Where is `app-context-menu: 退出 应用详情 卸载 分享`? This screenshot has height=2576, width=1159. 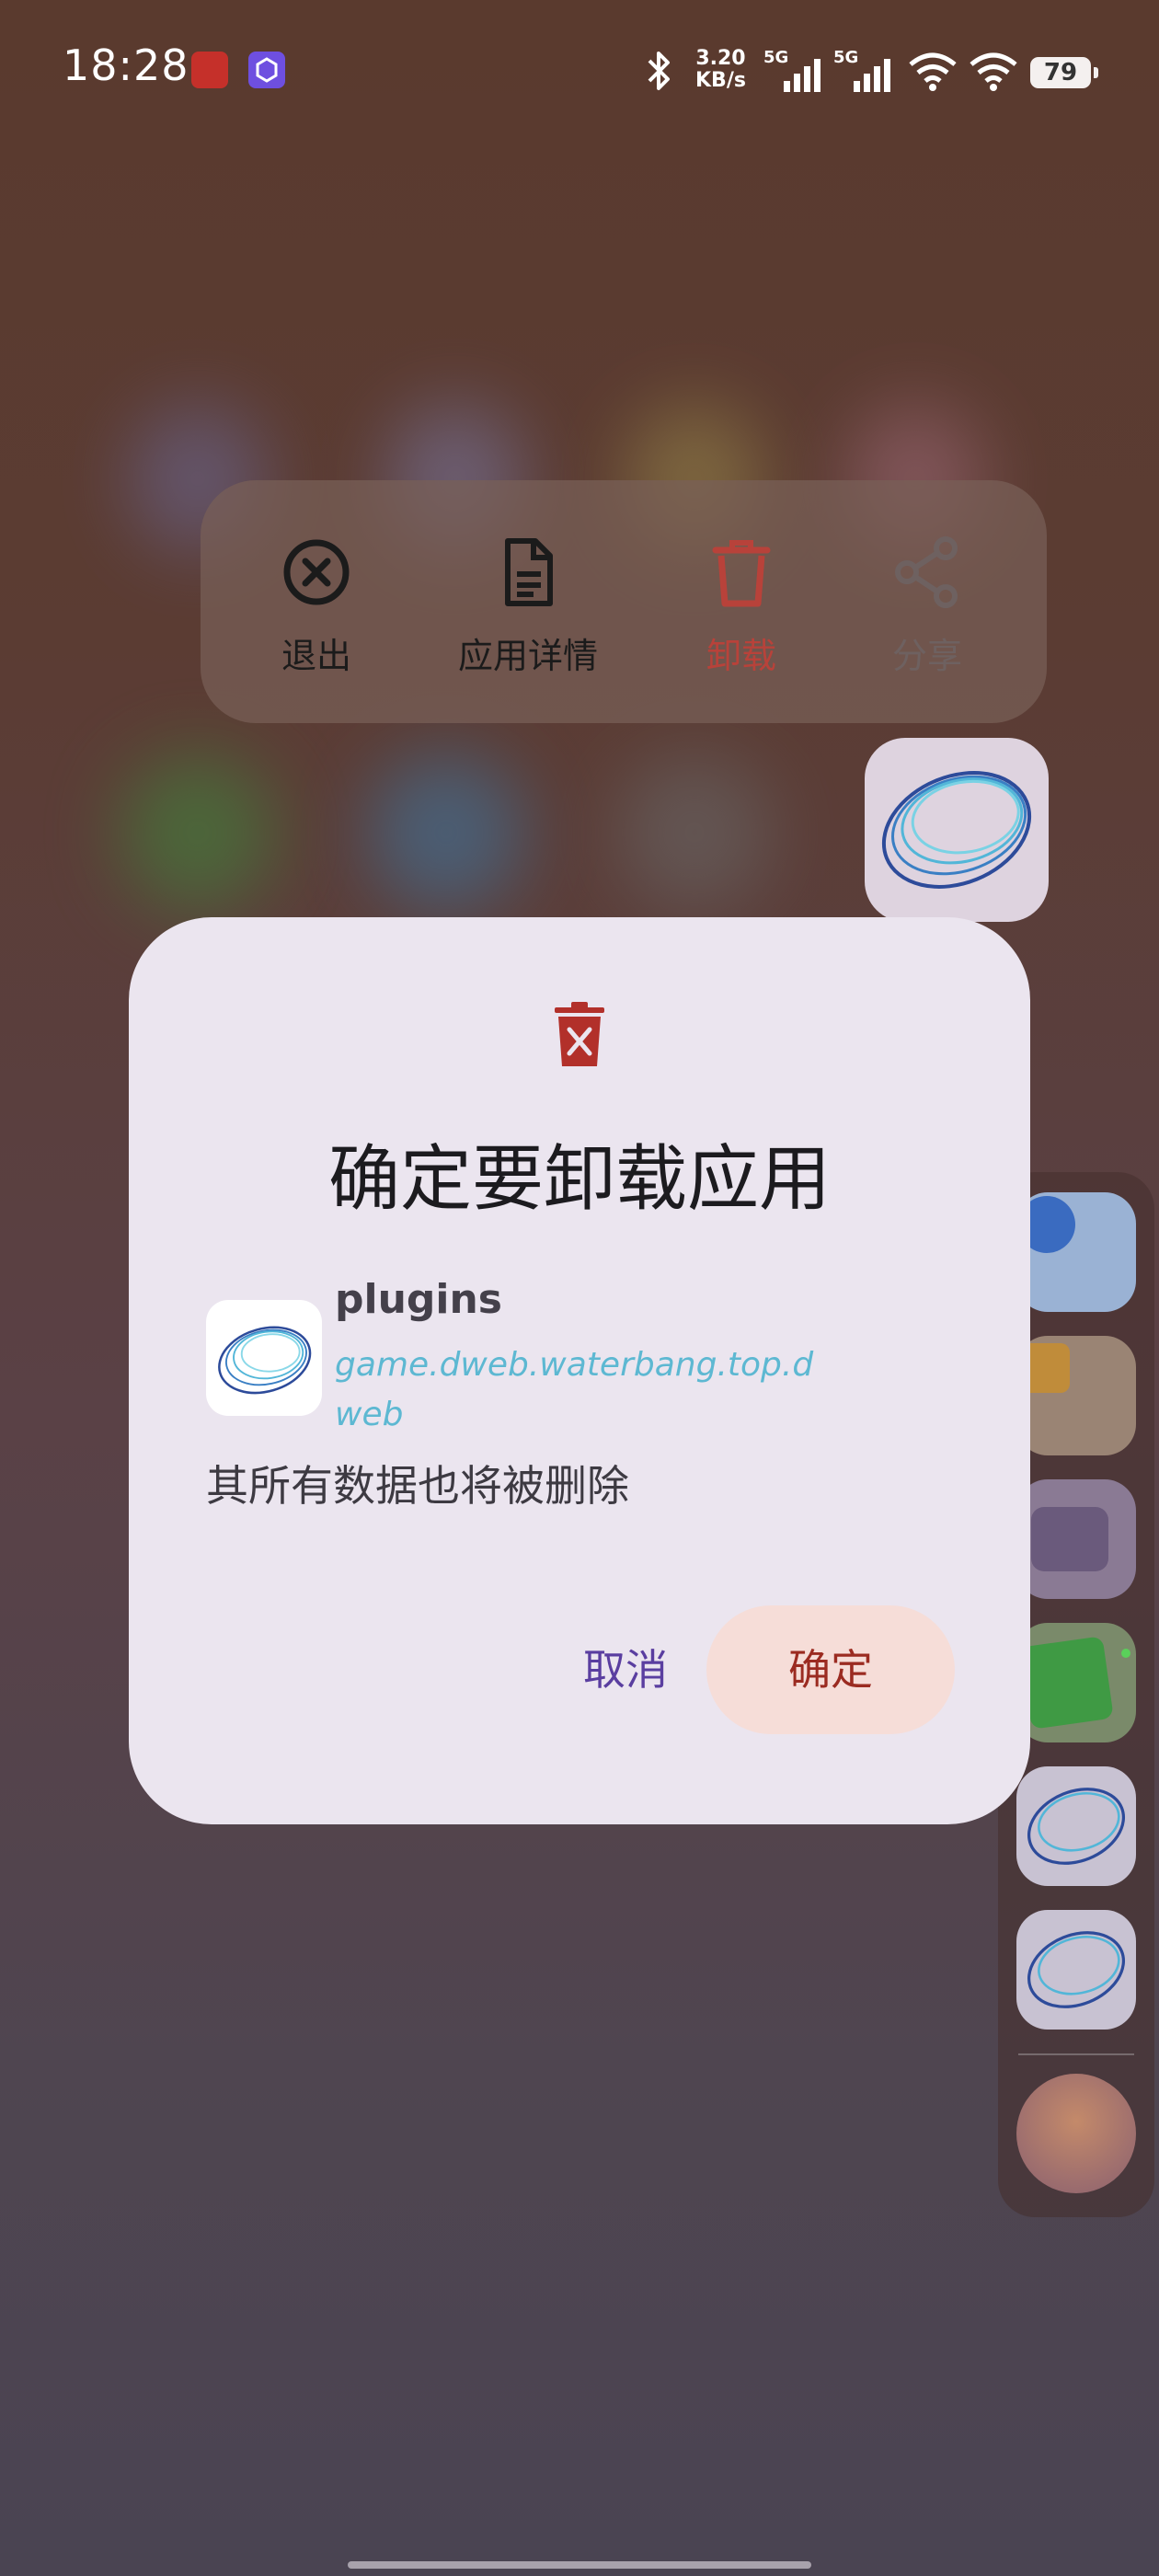 app-context-menu: 退出 应用详情 卸载 分享 is located at coordinates (624, 601).